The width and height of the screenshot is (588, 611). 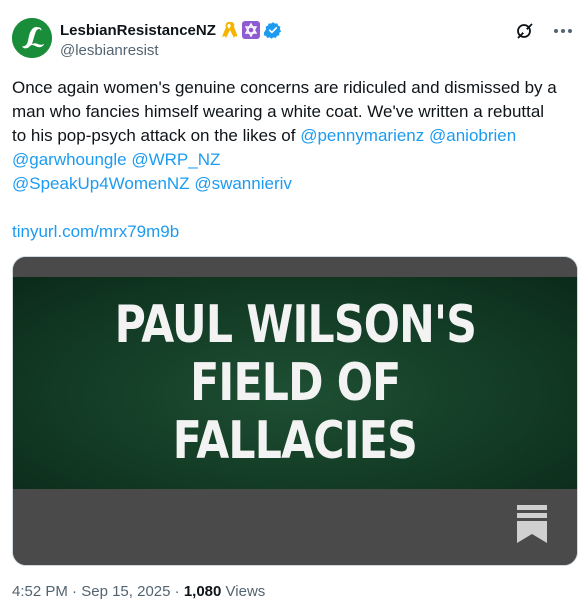 What do you see at coordinates (125, 591) in the screenshot?
I see `tweet-date: Sep 15, 2025` at bounding box center [125, 591].